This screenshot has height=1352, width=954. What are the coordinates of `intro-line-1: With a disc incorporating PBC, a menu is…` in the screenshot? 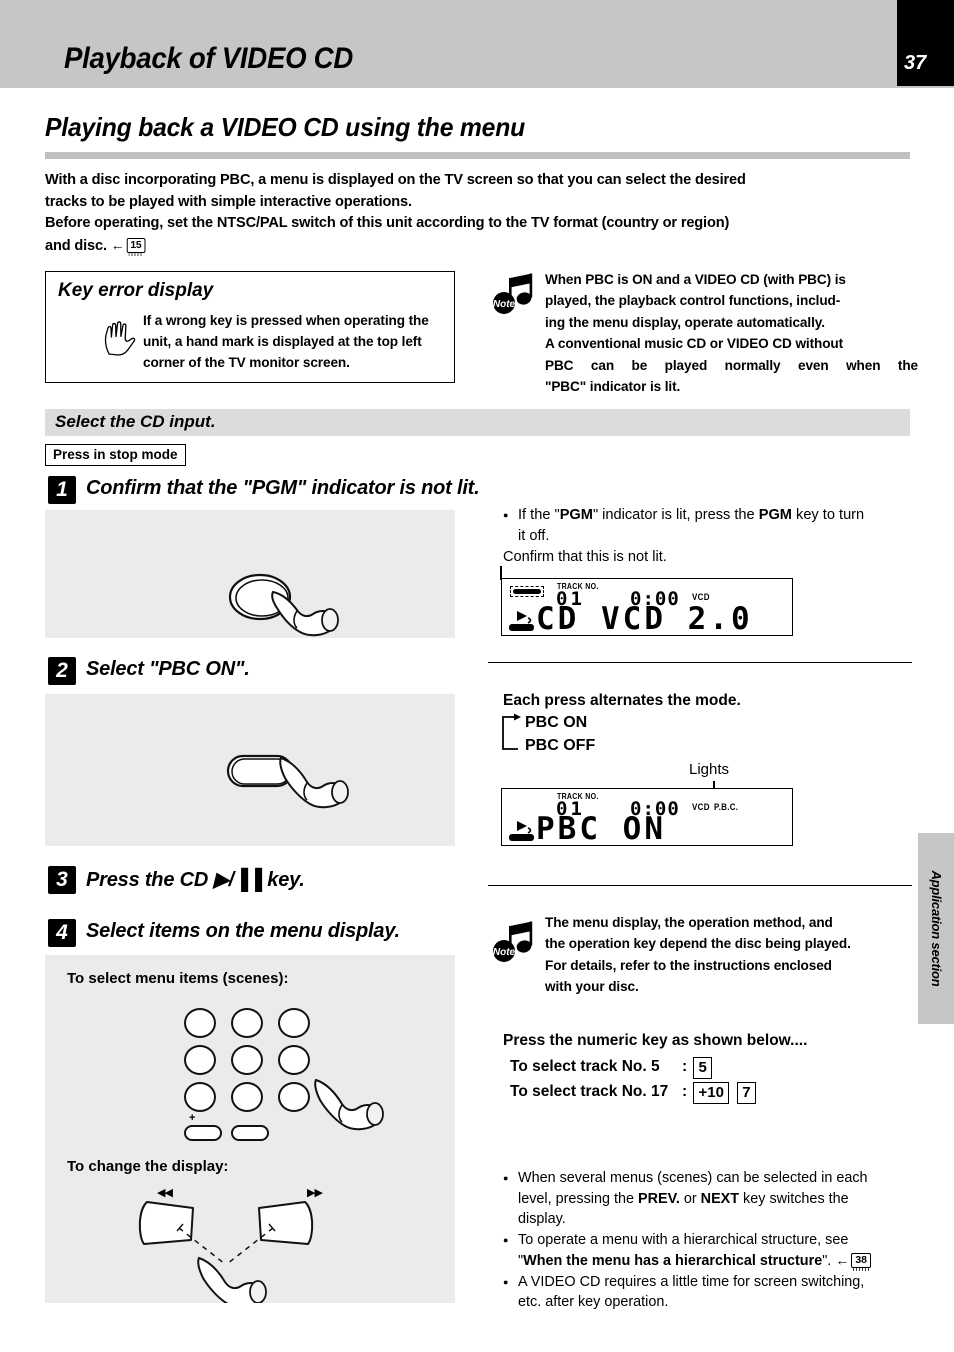 It's located at (395, 180).